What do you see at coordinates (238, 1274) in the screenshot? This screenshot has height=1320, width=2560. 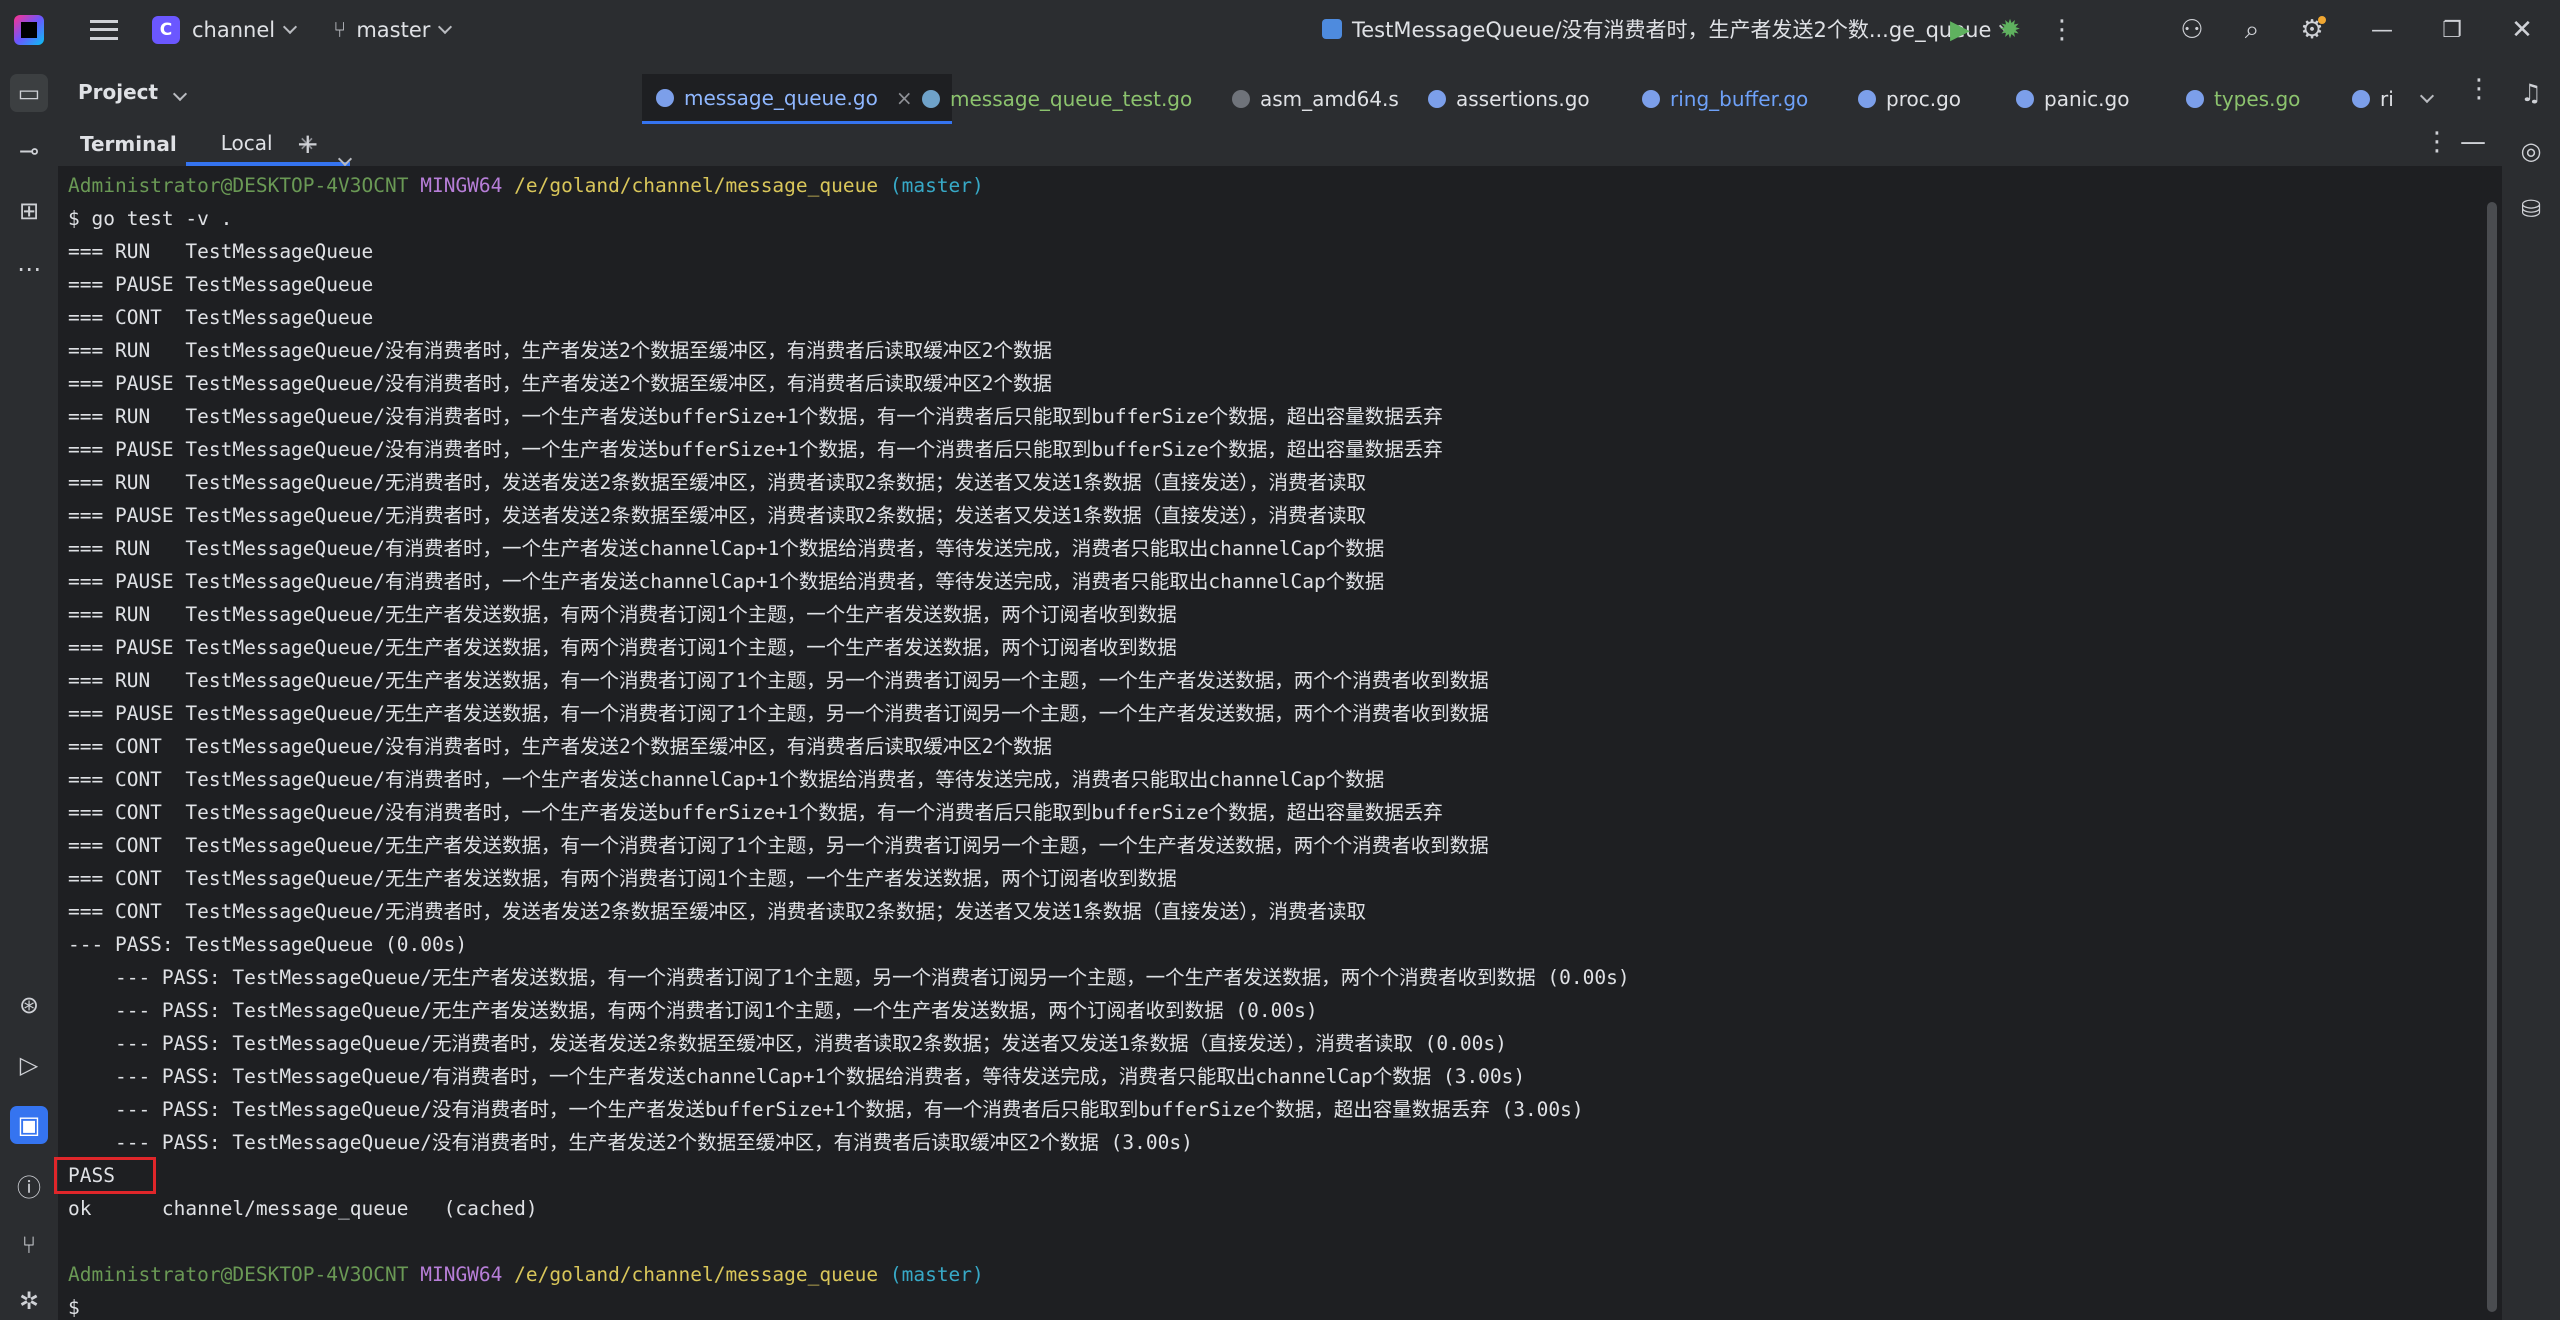 I see `prompt-user: Administrator@DESKTOP-4V3OCNT` at bounding box center [238, 1274].